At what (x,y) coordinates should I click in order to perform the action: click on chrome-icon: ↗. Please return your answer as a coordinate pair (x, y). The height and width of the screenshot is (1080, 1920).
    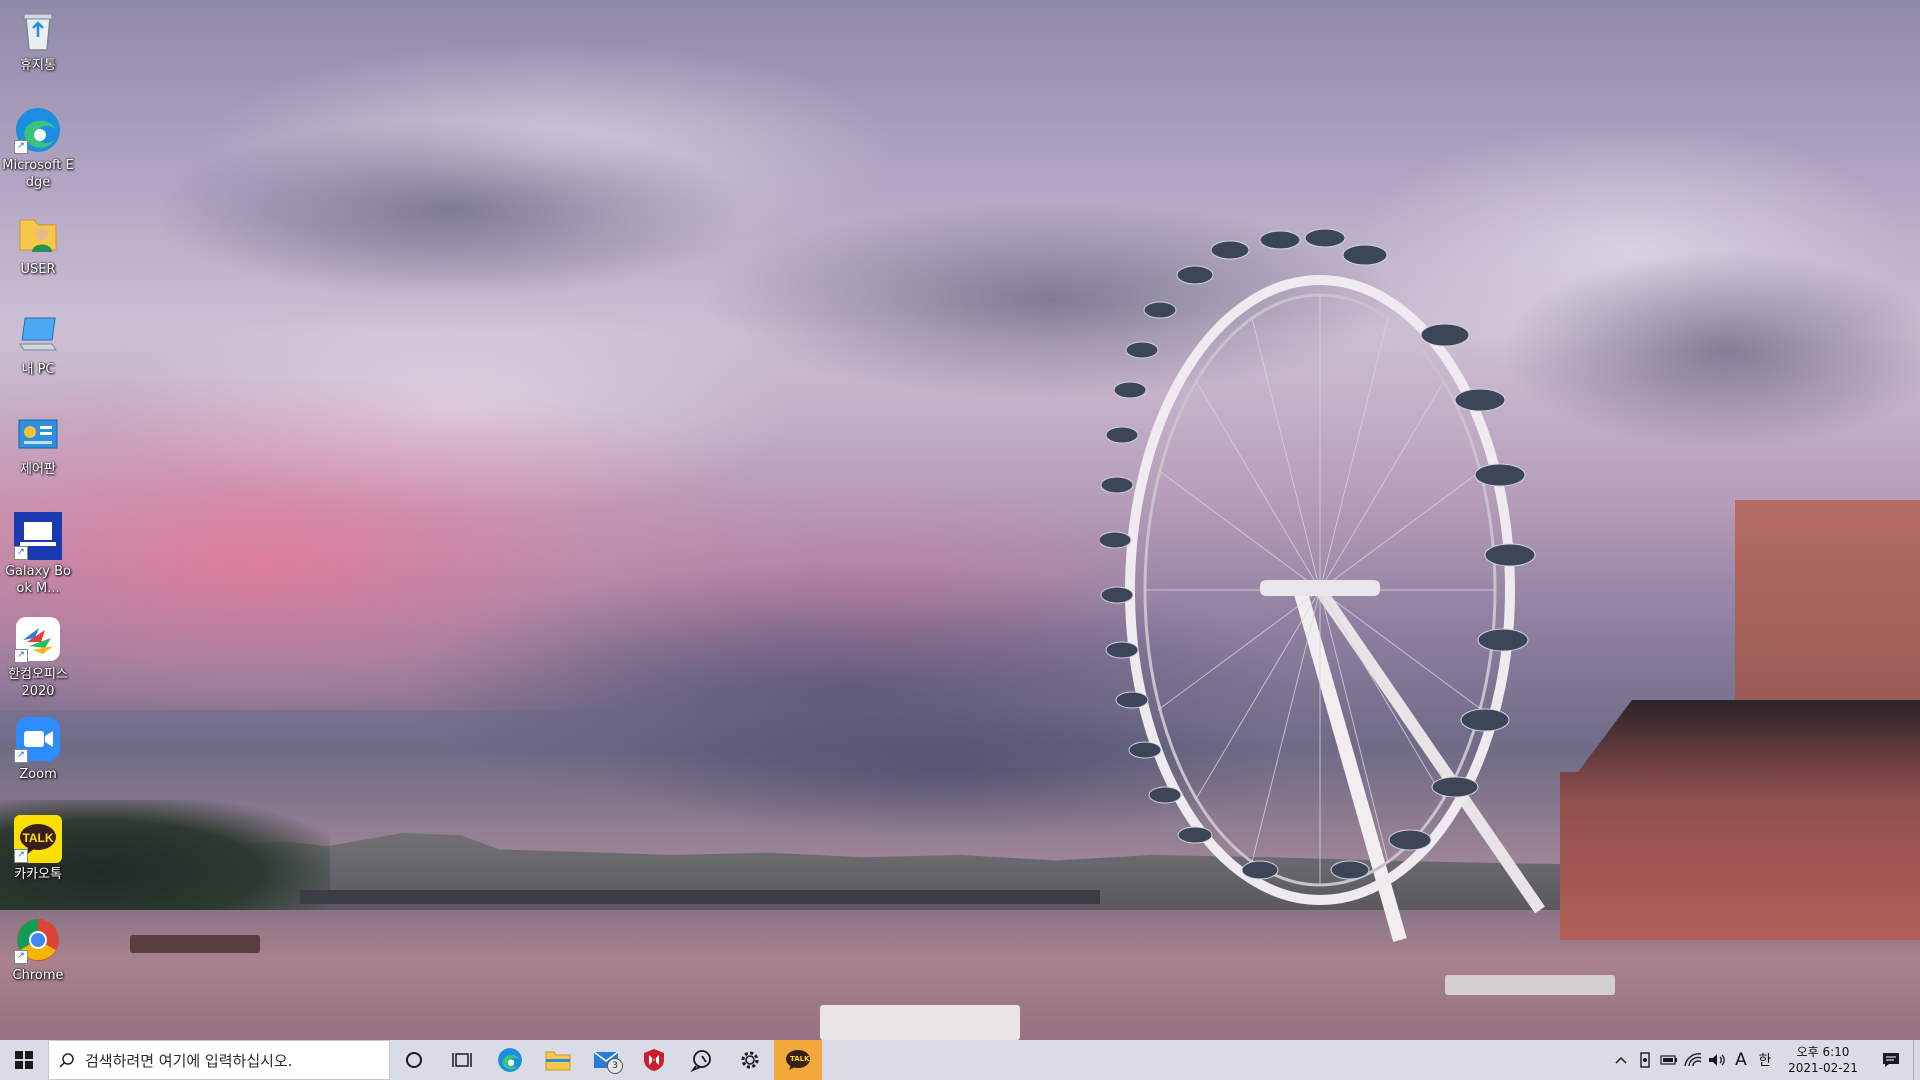
    Looking at the image, I should click on (38, 940).